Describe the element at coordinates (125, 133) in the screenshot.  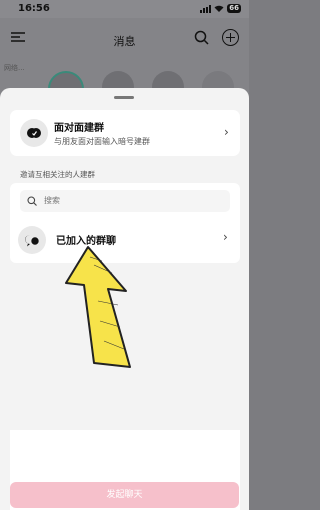
I see `face-to-face-card: 面对面建群 与朋友面对面输入暗号建群 ›` at that location.